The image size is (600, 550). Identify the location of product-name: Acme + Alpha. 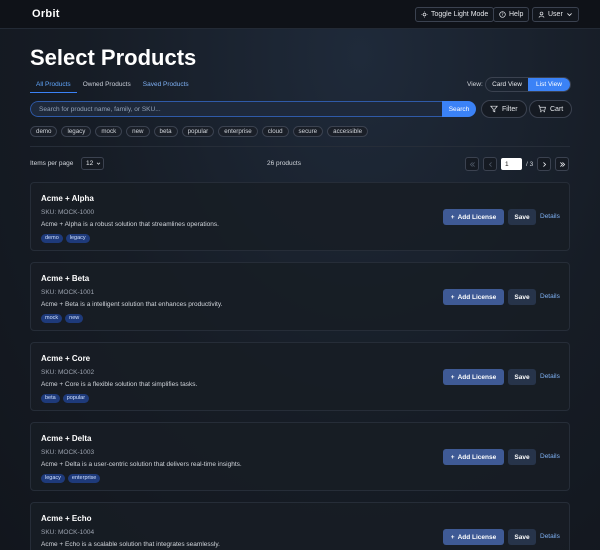
(67, 198).